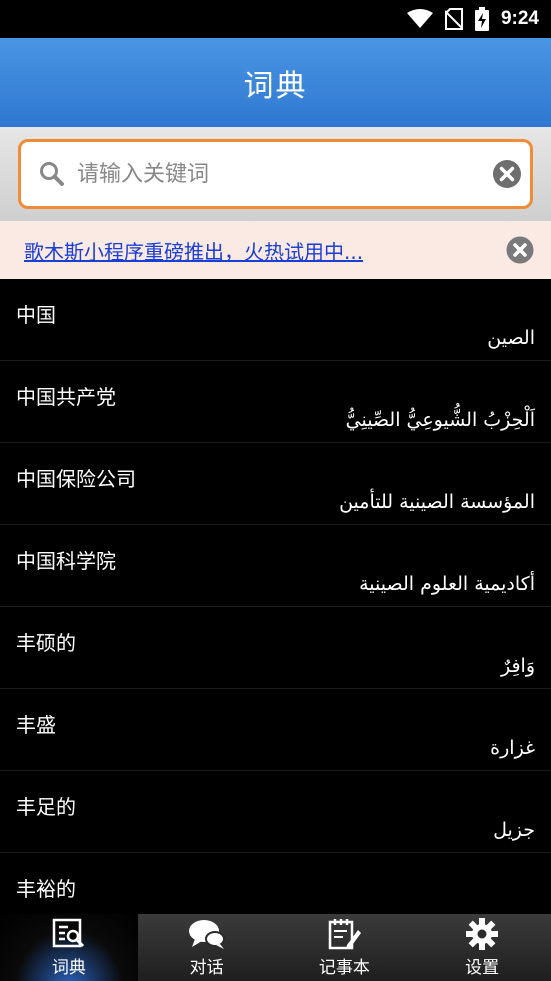 This screenshot has height=981, width=551. I want to click on clock: 9:24, so click(519, 18).